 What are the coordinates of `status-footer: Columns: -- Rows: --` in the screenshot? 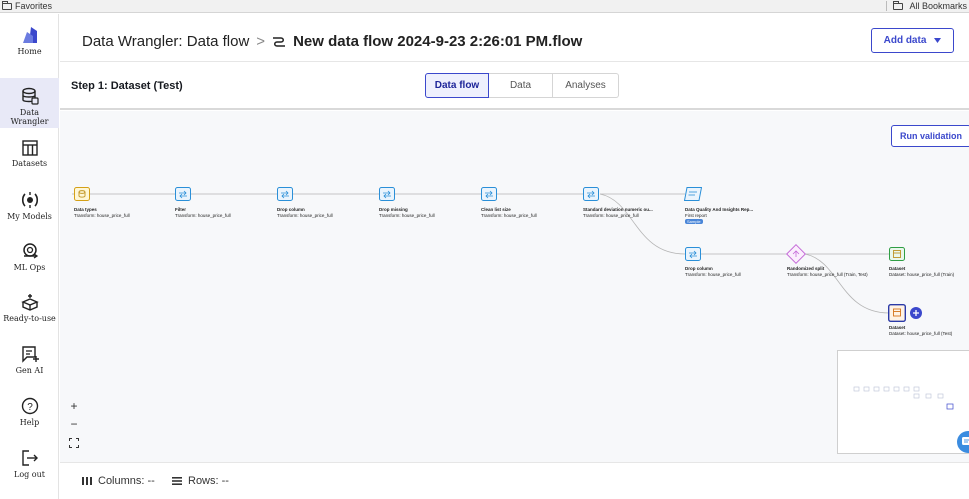 It's located at (514, 480).